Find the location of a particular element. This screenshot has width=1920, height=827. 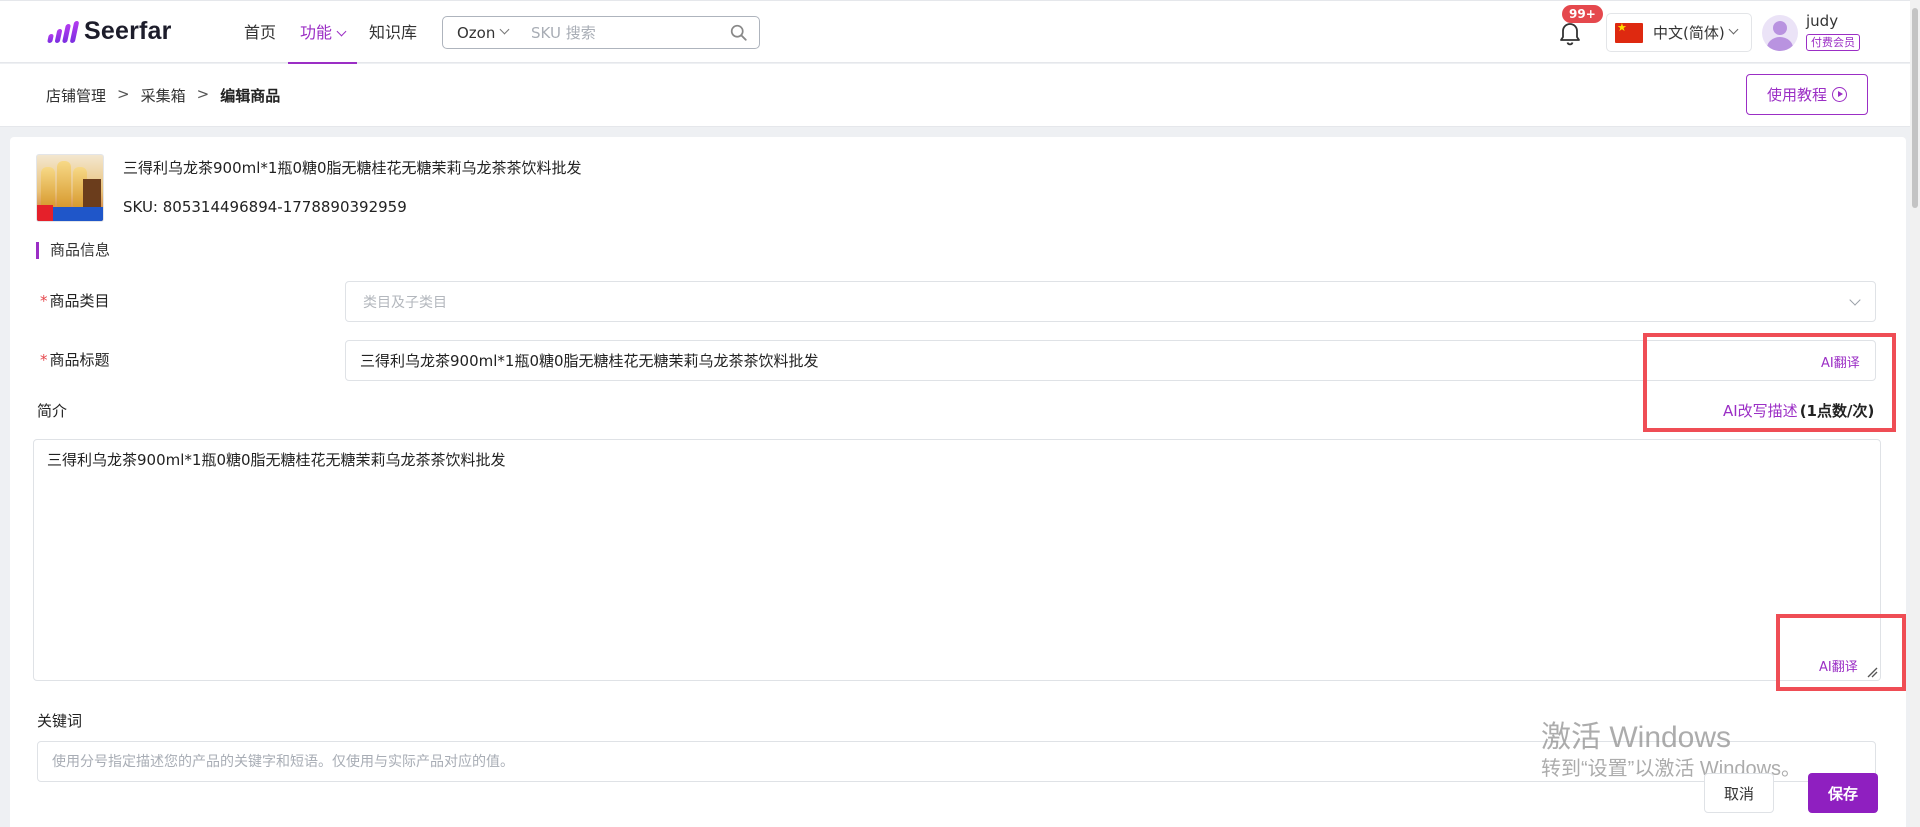

search-bar: Ozon is located at coordinates (601, 32).